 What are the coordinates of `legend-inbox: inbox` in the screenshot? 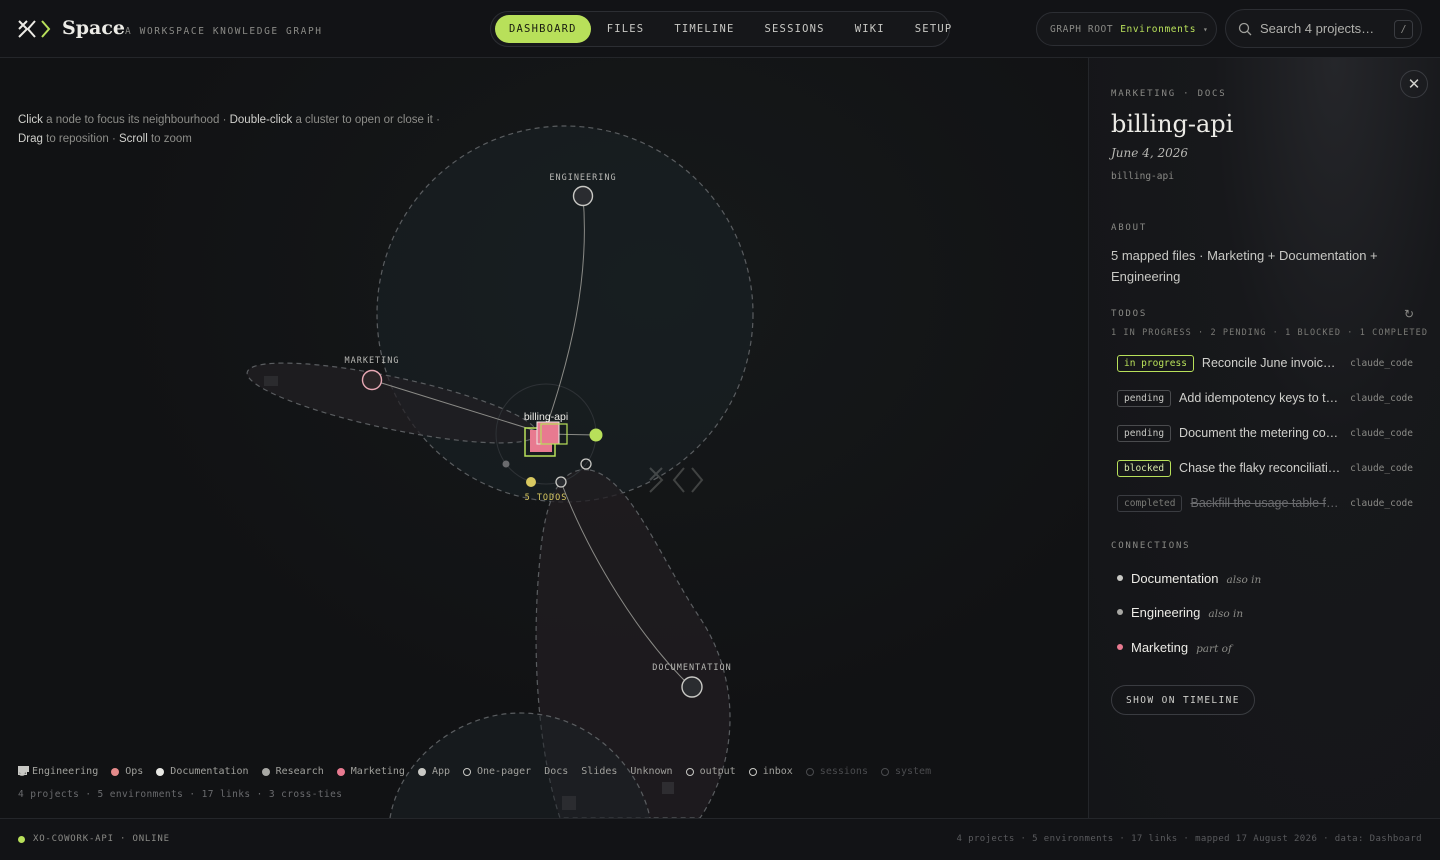 It's located at (770, 771).